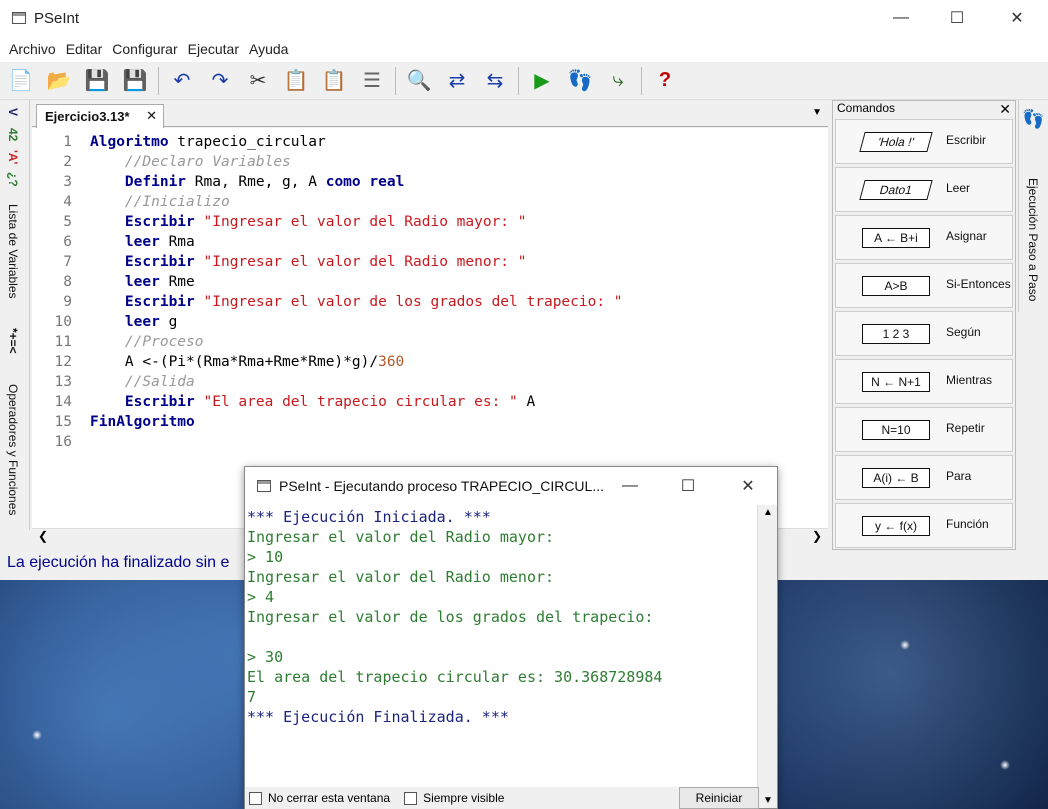 The height and width of the screenshot is (809, 1048). I want to click on code-line: 1 Algoritmo trapecio_circular, so click(178, 142).